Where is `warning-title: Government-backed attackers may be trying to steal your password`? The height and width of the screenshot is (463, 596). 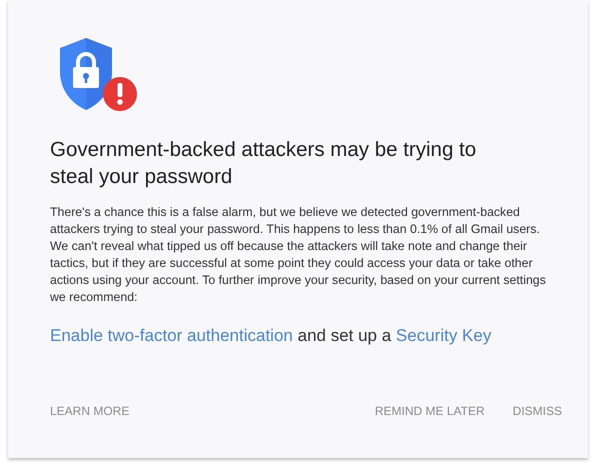 warning-title: Government-backed attackers may be trying to steal your password is located at coordinates (264, 163).